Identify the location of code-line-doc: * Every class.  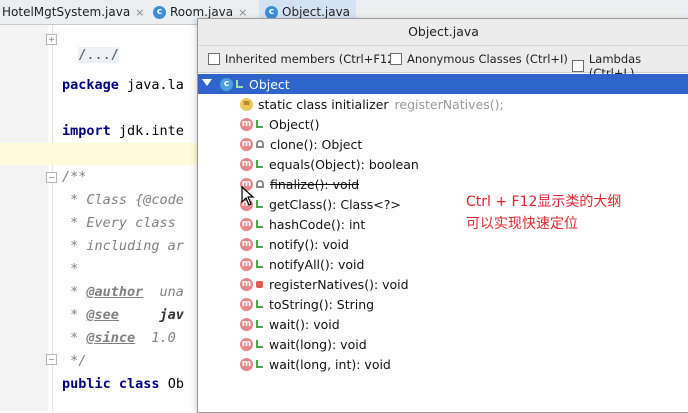
(119, 223).